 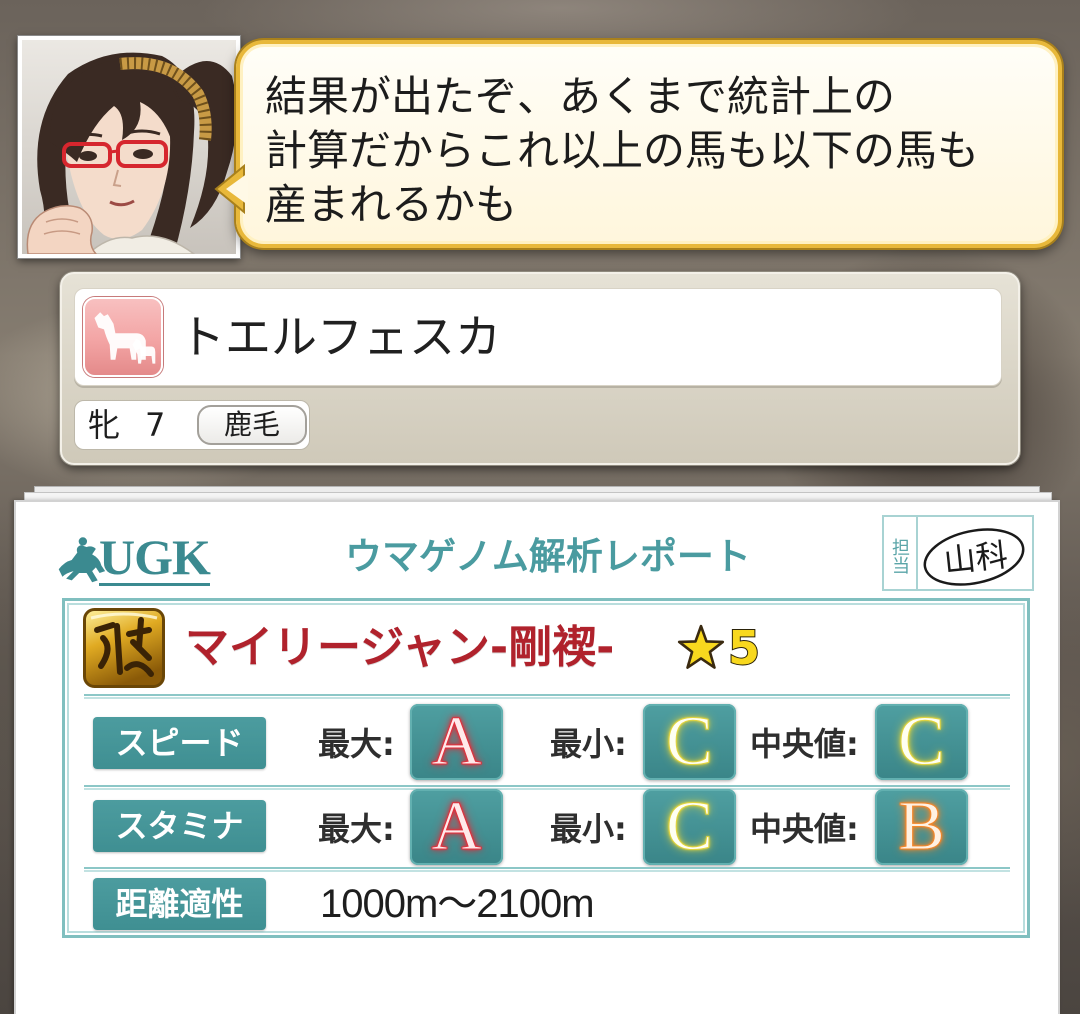 I want to click on character-portrait, so click(x=129, y=147).